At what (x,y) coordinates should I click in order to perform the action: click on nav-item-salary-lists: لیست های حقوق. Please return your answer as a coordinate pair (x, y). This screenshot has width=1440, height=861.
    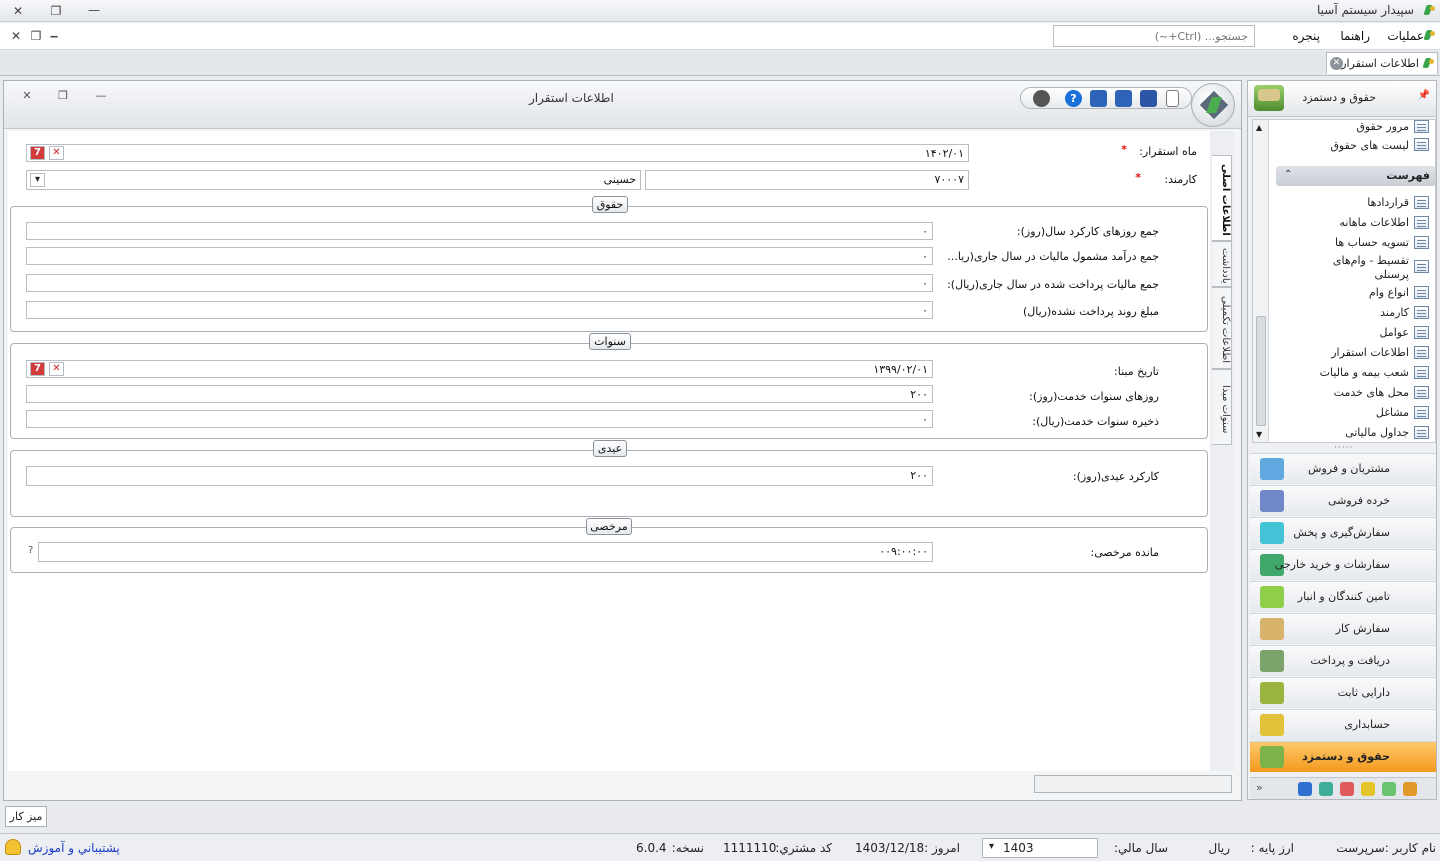
    Looking at the image, I should click on (1369, 145).